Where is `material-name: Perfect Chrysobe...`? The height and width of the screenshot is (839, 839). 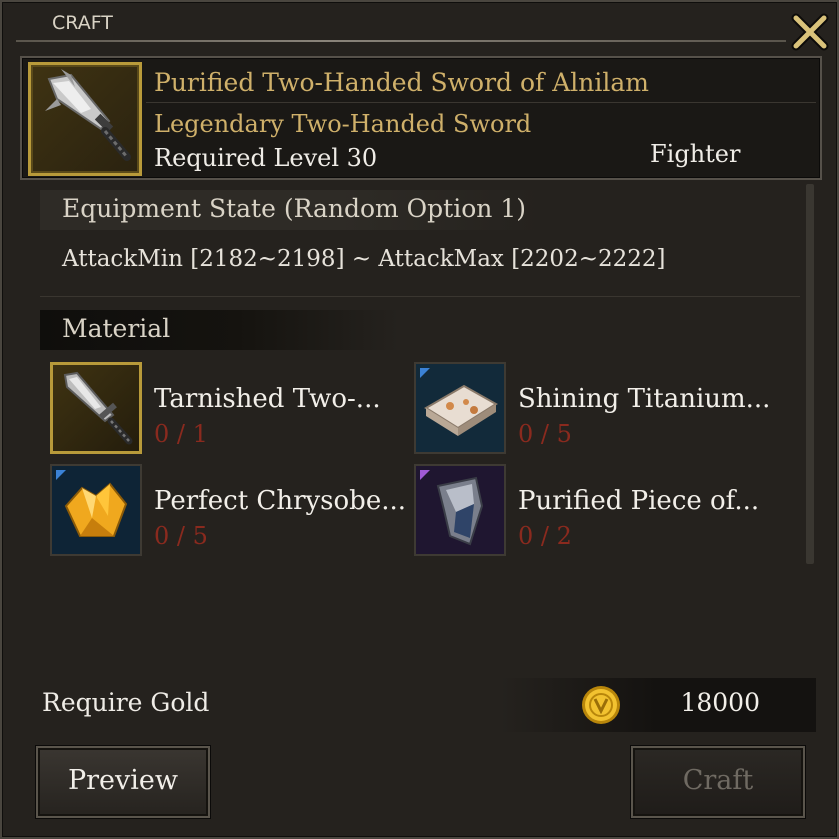 material-name: Perfect Chrysobe... is located at coordinates (280, 501).